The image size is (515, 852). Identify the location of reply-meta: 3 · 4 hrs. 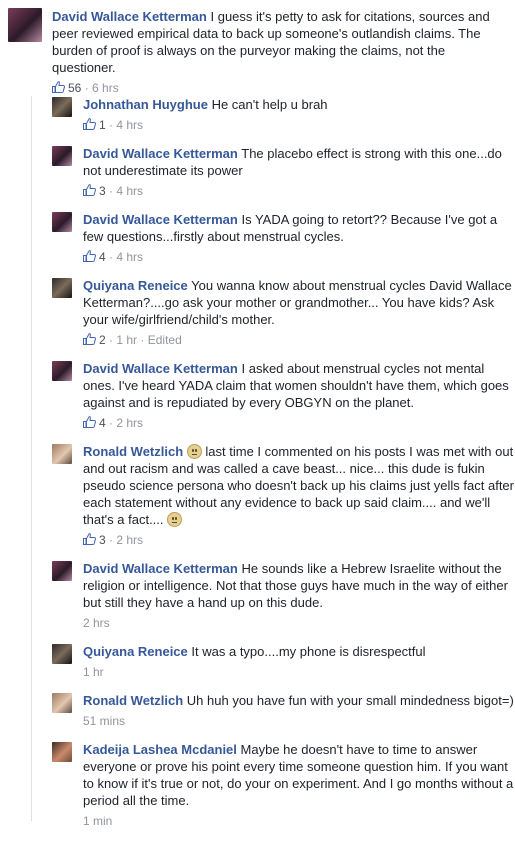
(299, 191).